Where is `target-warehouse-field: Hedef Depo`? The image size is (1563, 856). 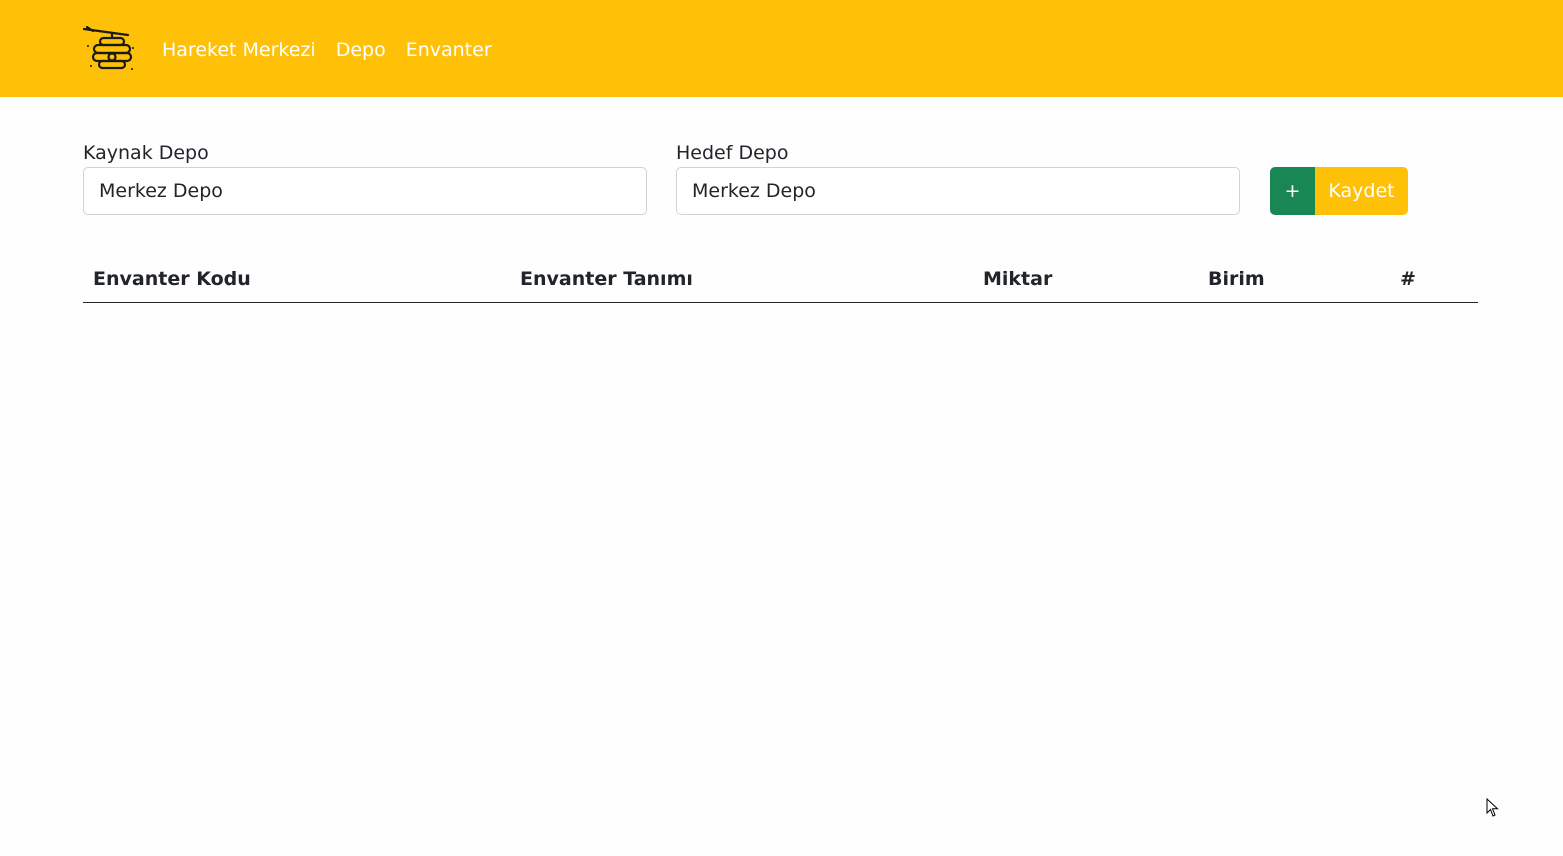
target-warehouse-field: Hedef Depo is located at coordinates (958, 177).